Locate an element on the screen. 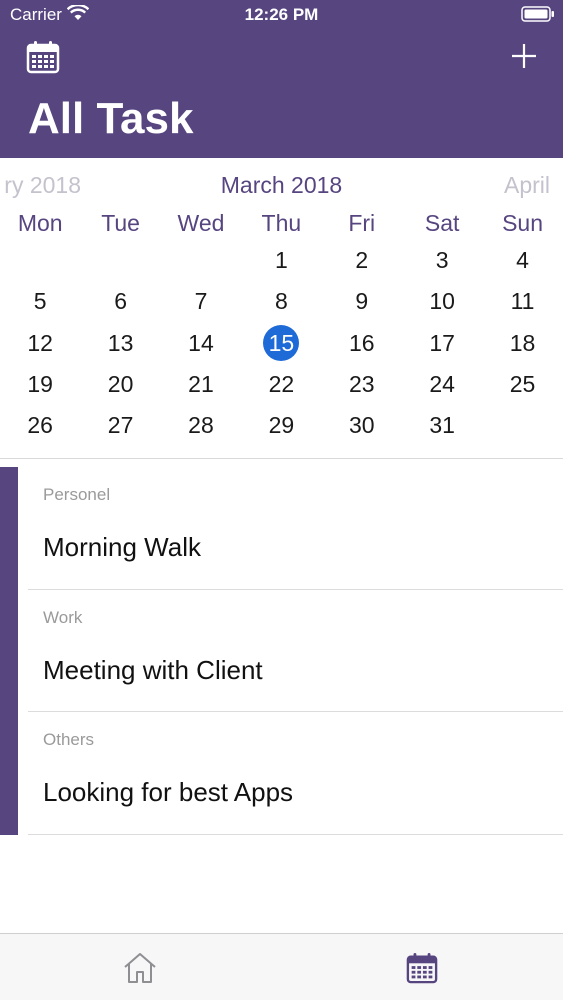 The image size is (563, 1000). weekday-label: Tue is located at coordinates (120, 223).